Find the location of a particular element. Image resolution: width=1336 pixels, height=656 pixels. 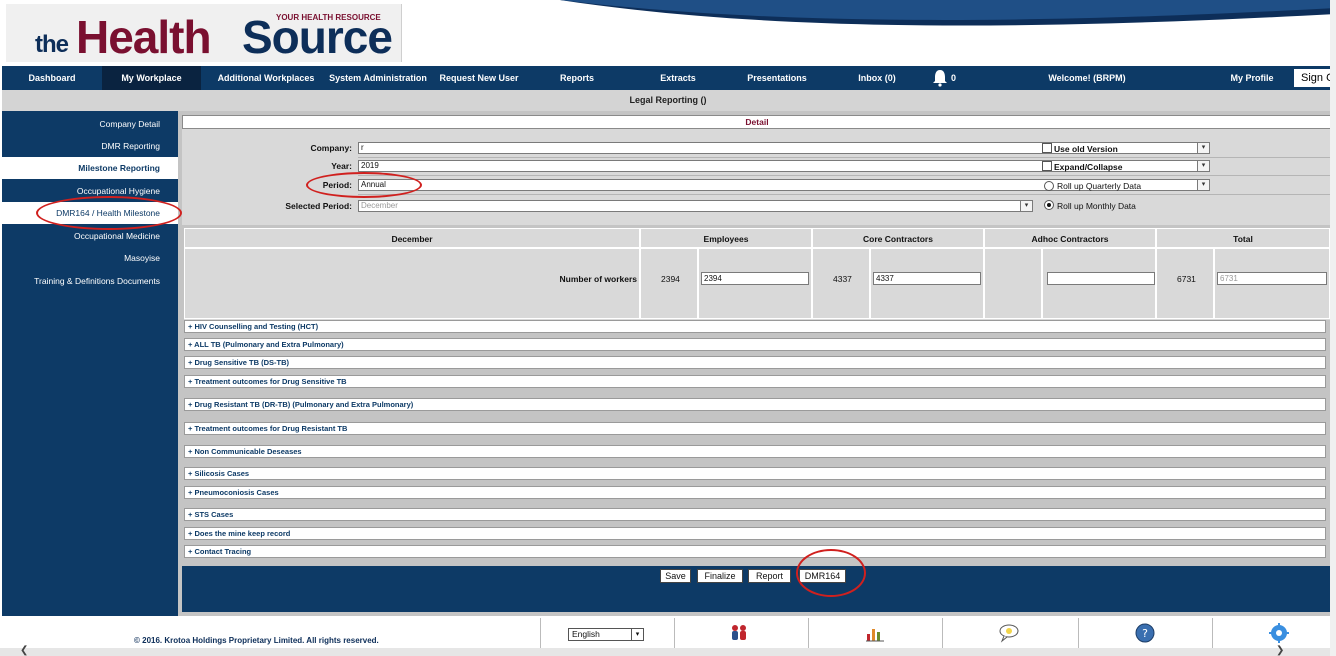

total-input-cell: 6731 is located at coordinates (1272, 283).